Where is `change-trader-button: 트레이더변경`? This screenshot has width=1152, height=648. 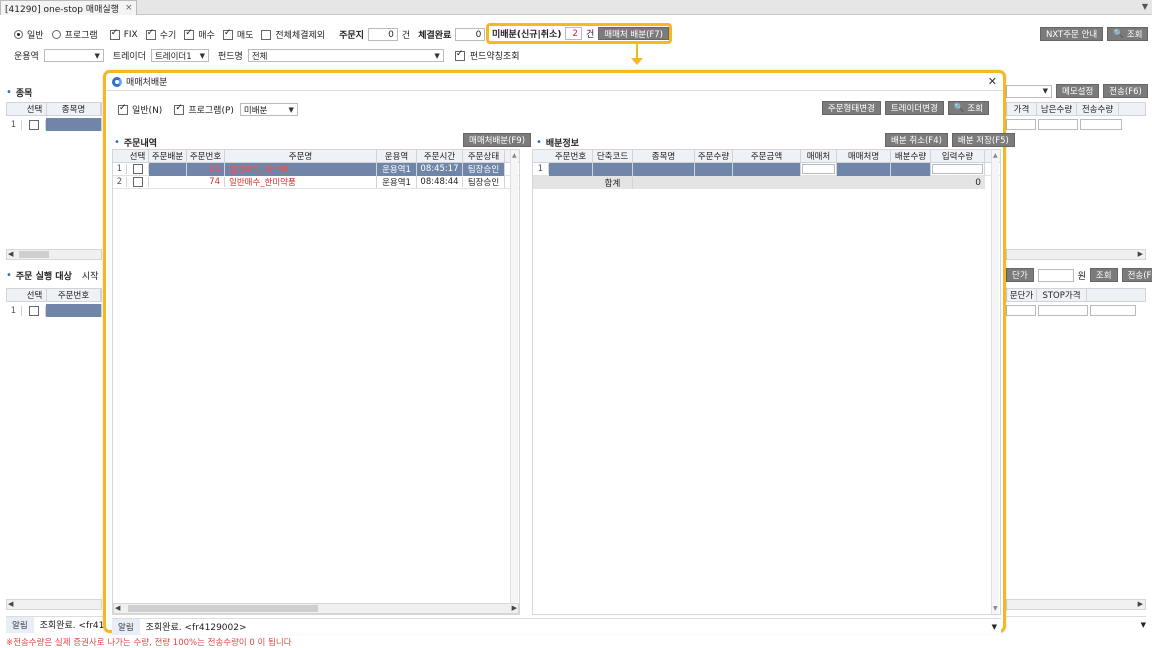
change-trader-button: 트레이더변경 is located at coordinates (914, 108).